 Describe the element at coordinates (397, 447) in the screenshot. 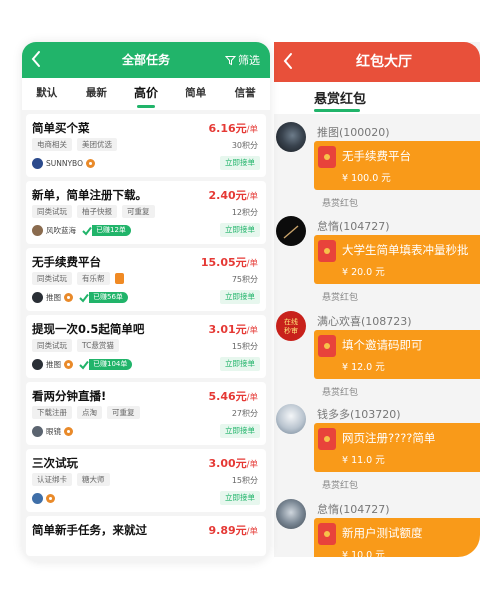

I see `red-envelope-card: 网页注册????简单 ¥ 11.0 元` at that location.